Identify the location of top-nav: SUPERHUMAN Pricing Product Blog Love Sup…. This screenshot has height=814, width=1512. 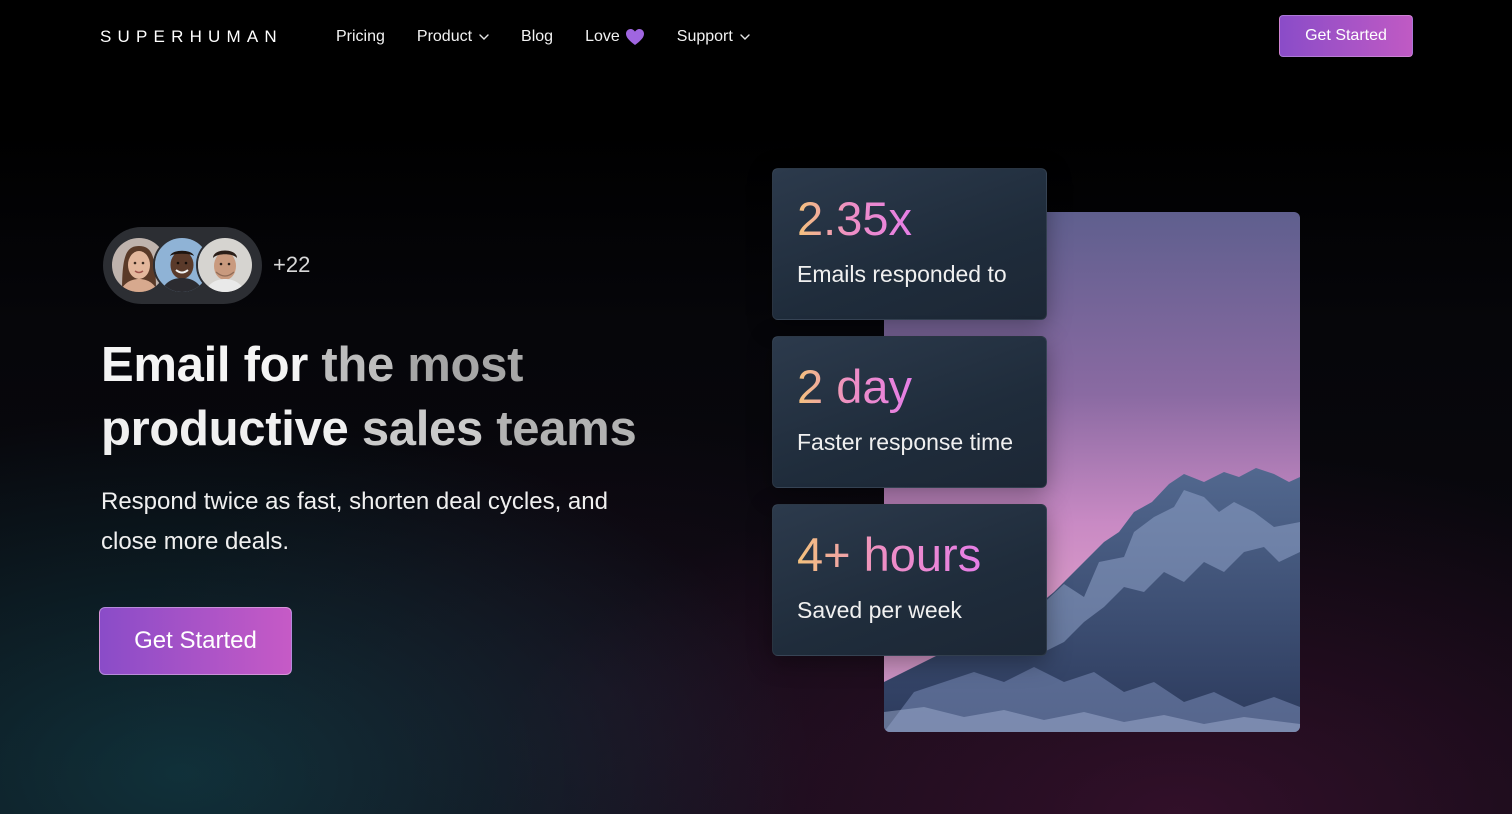
(756, 36).